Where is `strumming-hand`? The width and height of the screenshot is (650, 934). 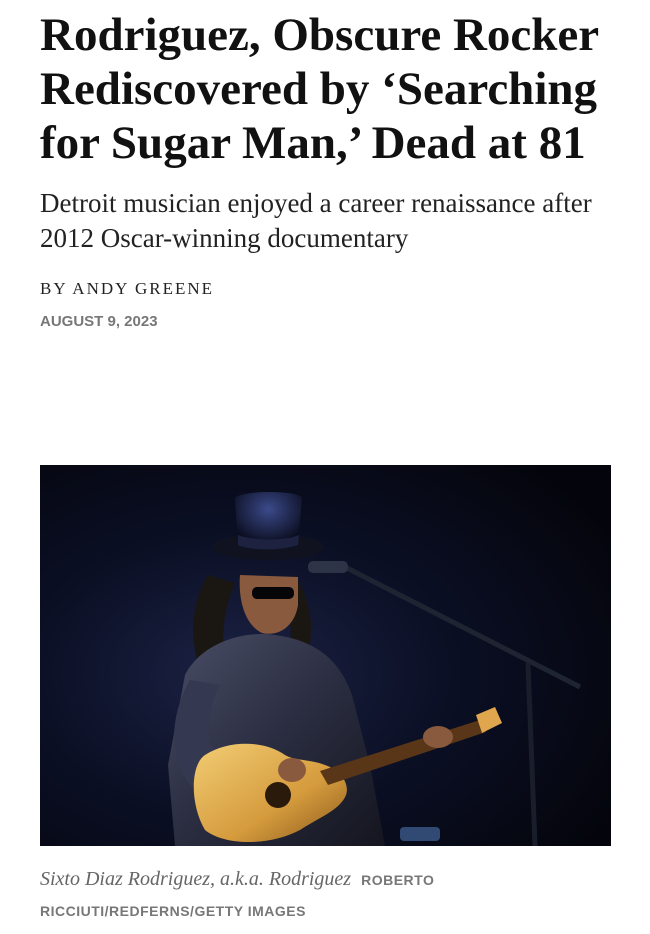 strumming-hand is located at coordinates (292, 770).